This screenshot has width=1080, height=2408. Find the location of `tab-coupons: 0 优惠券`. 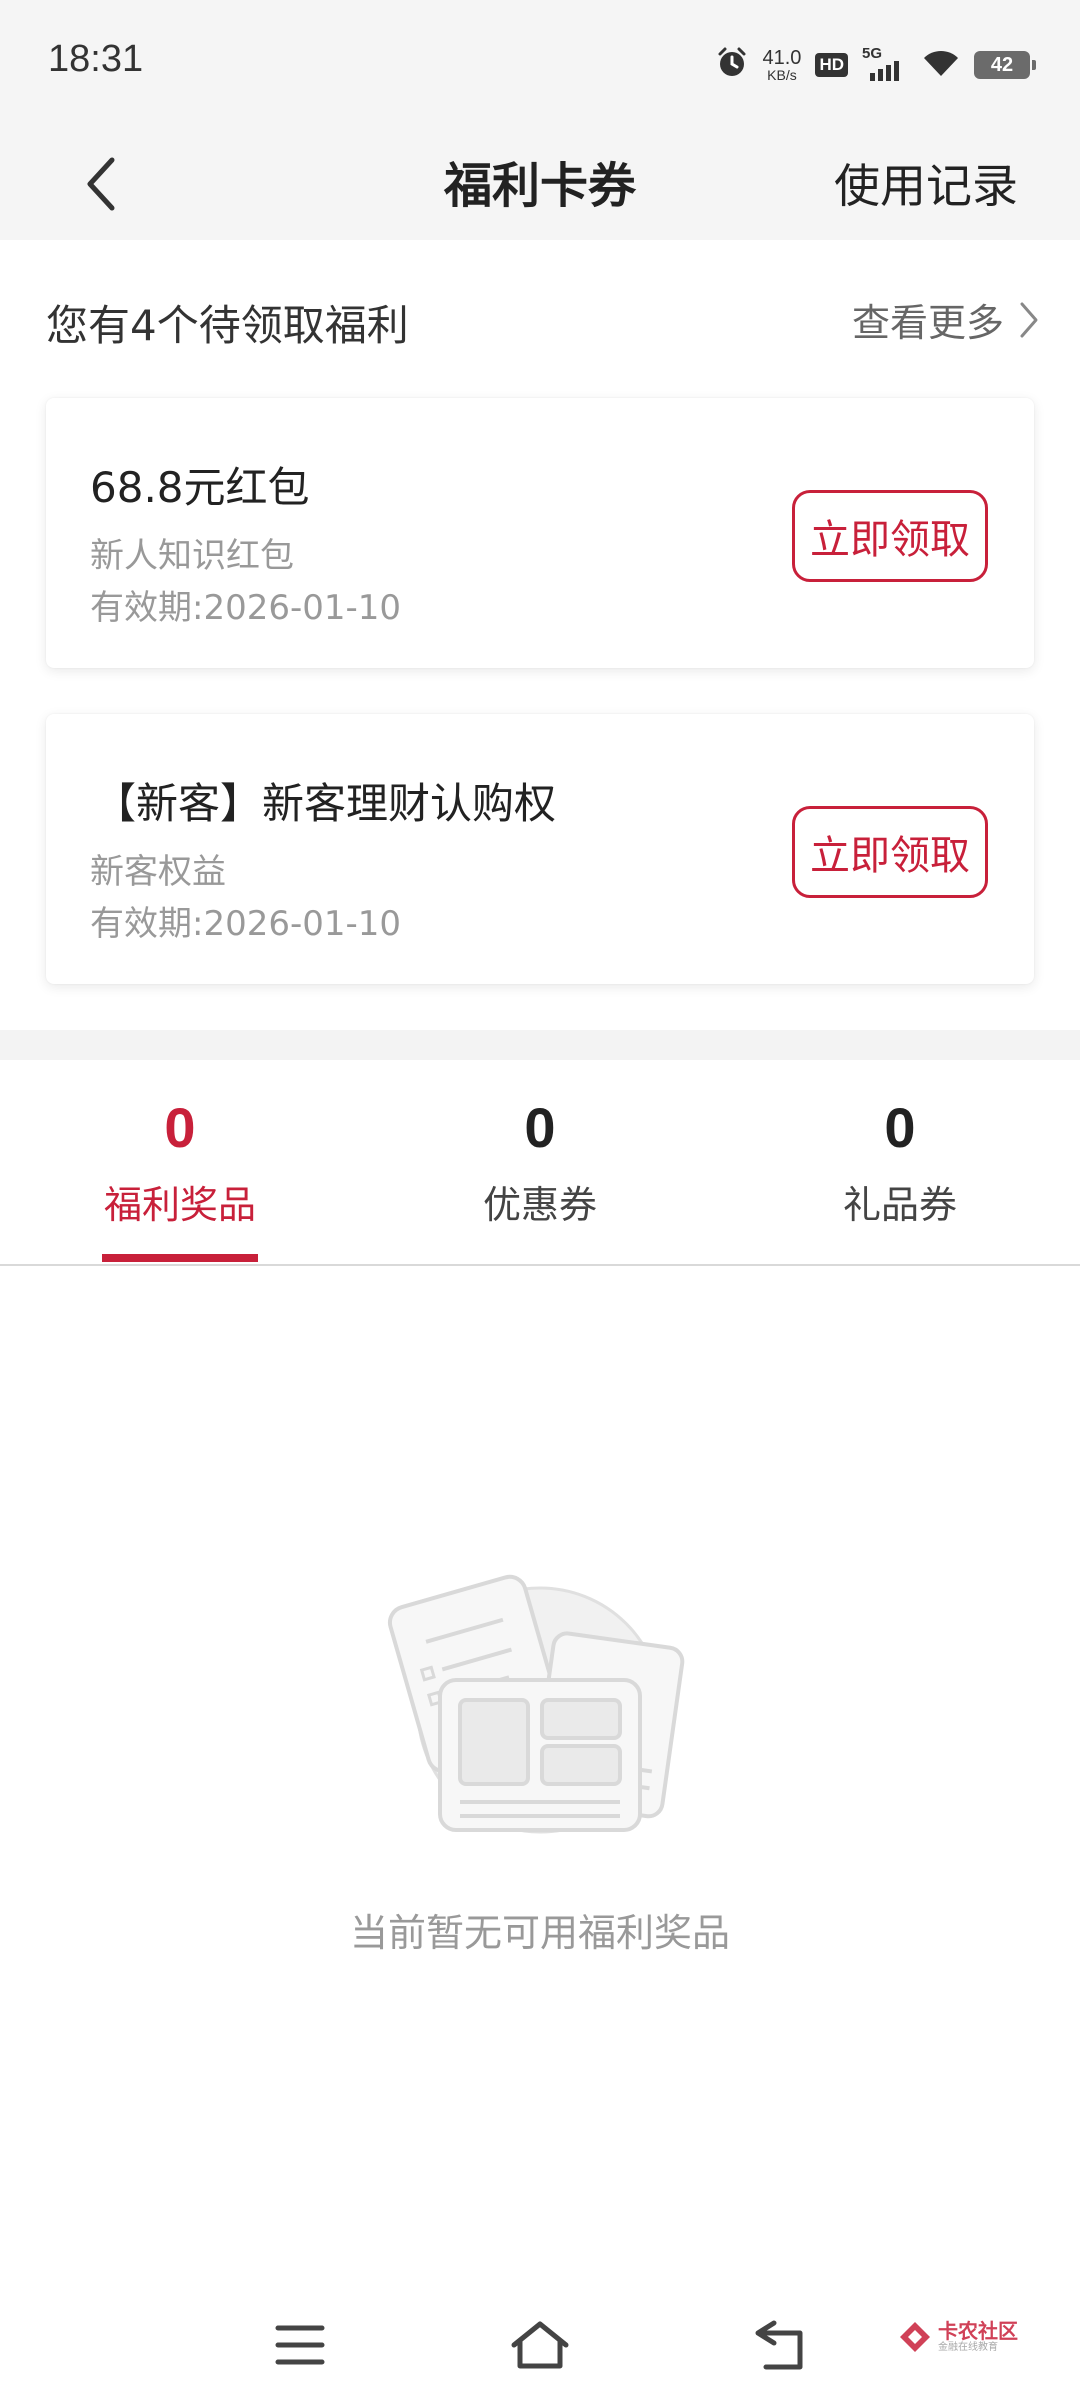

tab-coupons: 0 优惠券 is located at coordinates (540, 1164).